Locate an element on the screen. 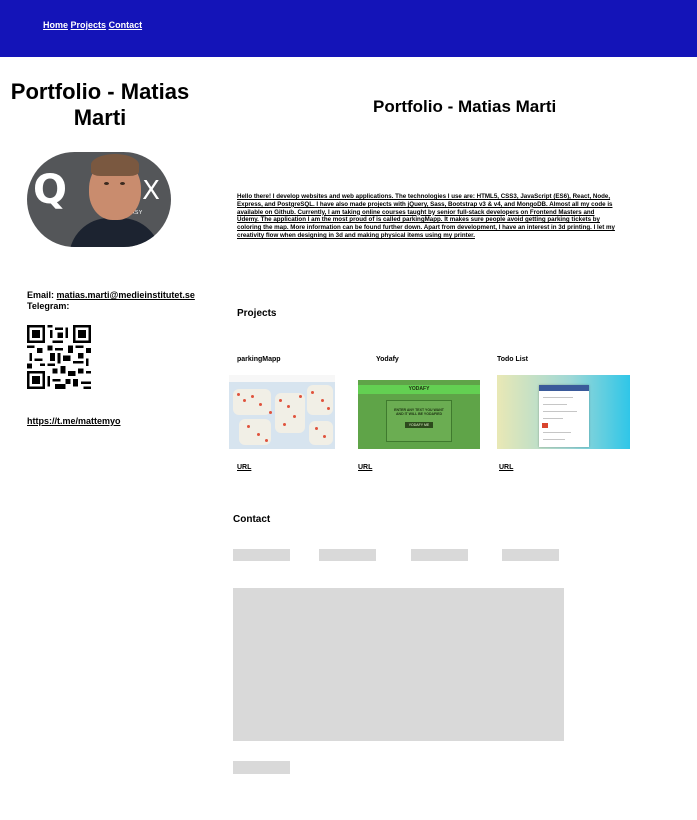 Image resolution: width=697 pixels, height=820 pixels. top-nav: Home Projects Contact is located at coordinates (92, 25).